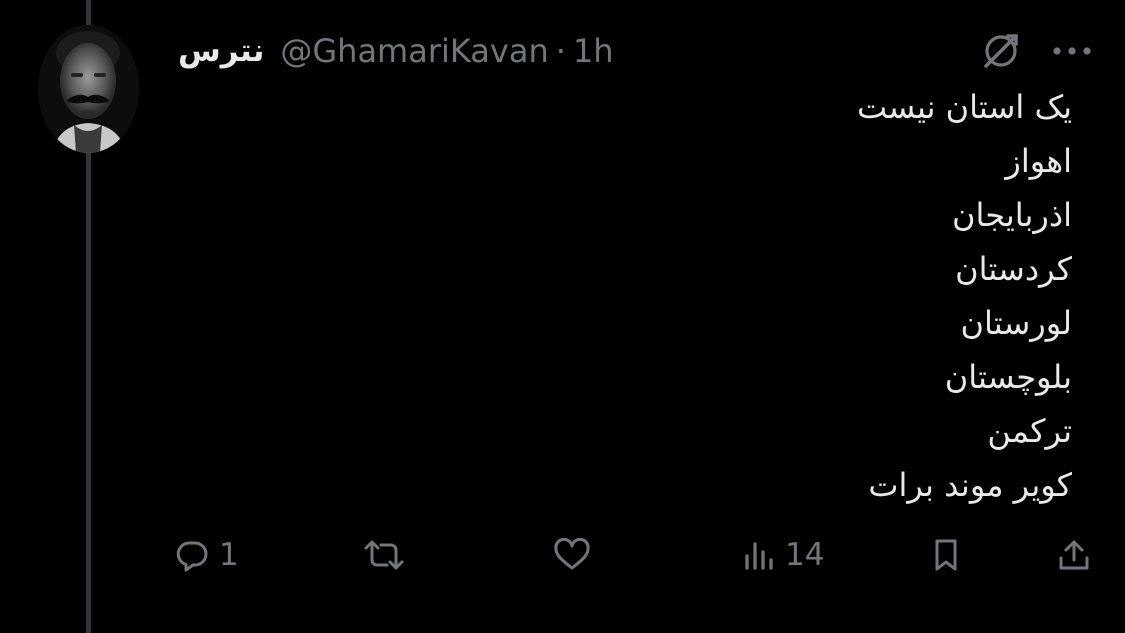  I want to click on heart-icon, so click(572, 555).